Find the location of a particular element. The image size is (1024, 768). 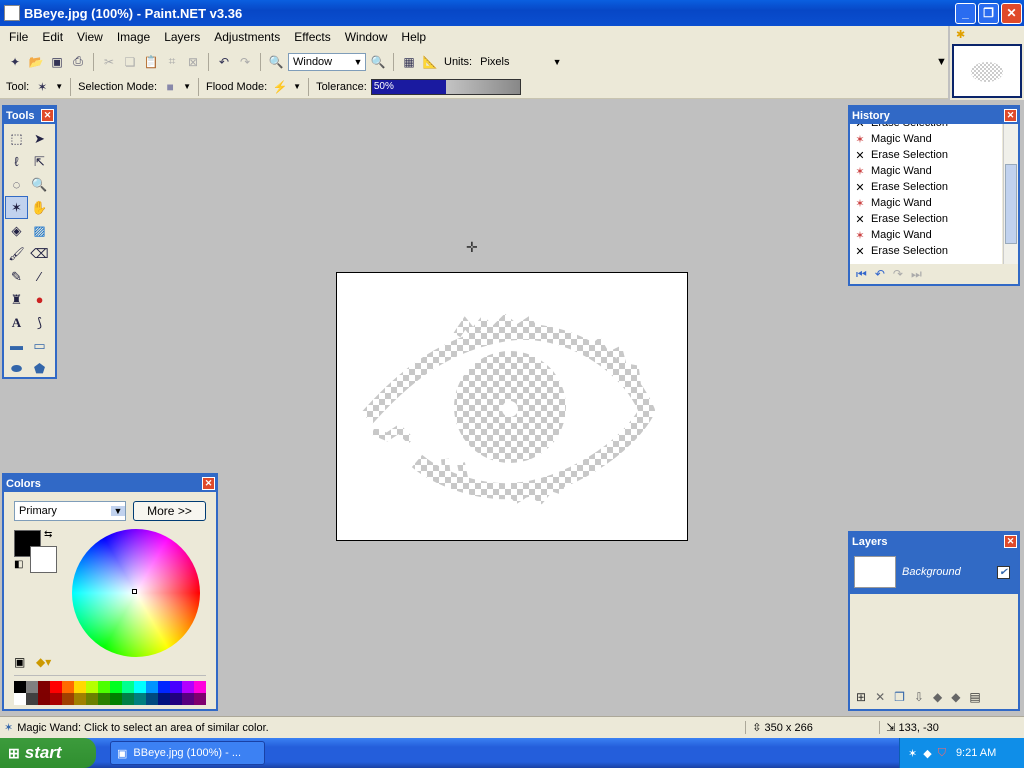

history-scrollbar is located at coordinates (1010, 194).